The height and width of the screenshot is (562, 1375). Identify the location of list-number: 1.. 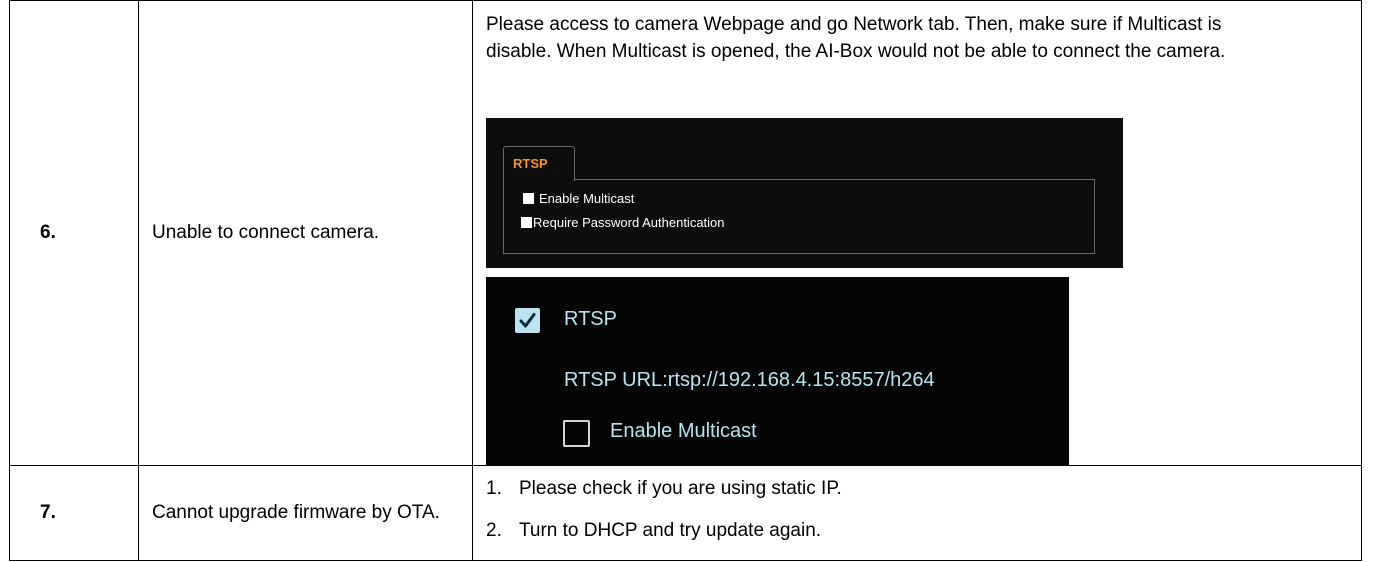
(494, 488).